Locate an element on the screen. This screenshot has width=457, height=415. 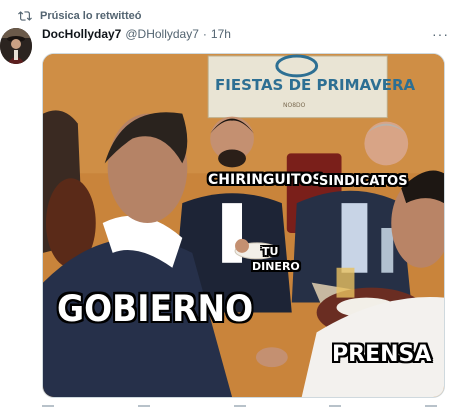
meme-label-dinero: DINERO is located at coordinates (276, 266).